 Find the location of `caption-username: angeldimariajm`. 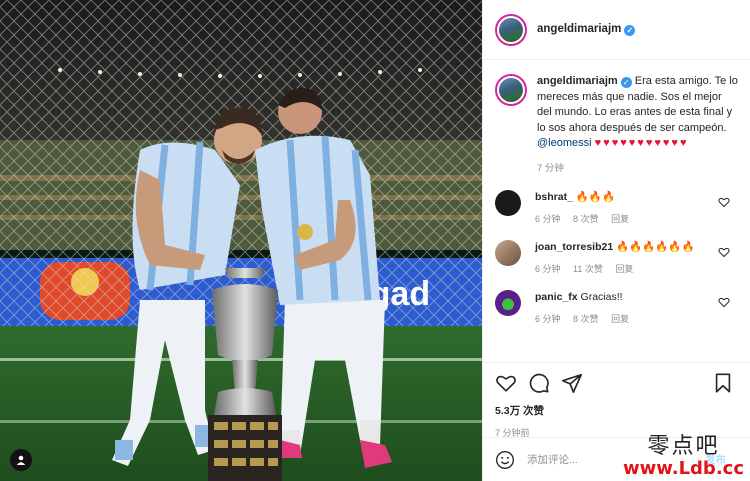

caption-username: angeldimariajm is located at coordinates (577, 81).